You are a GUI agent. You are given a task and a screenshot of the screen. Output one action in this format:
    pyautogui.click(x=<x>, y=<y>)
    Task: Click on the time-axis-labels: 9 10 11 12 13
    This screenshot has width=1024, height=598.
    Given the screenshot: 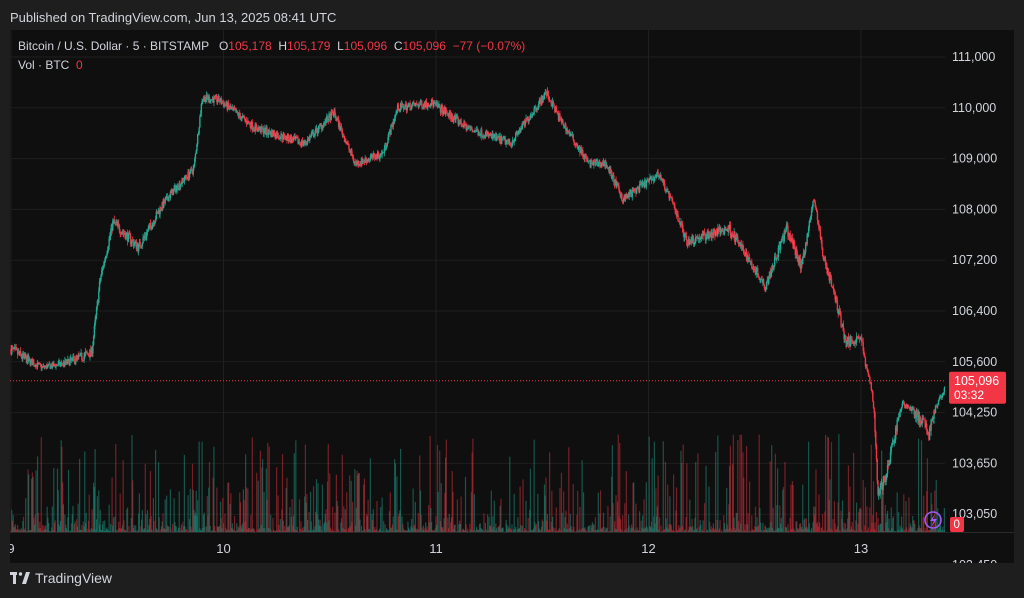 What is the action you would take?
    pyautogui.click(x=439, y=548)
    